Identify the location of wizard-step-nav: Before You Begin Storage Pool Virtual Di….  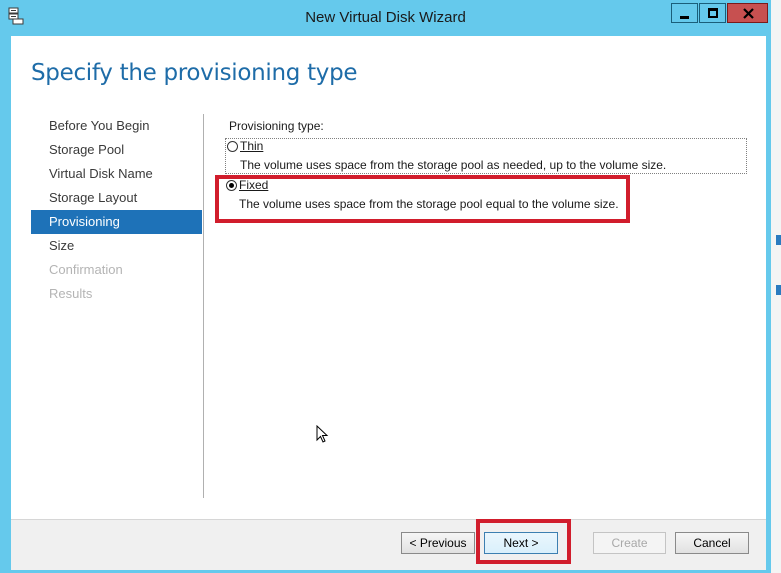
(116, 210).